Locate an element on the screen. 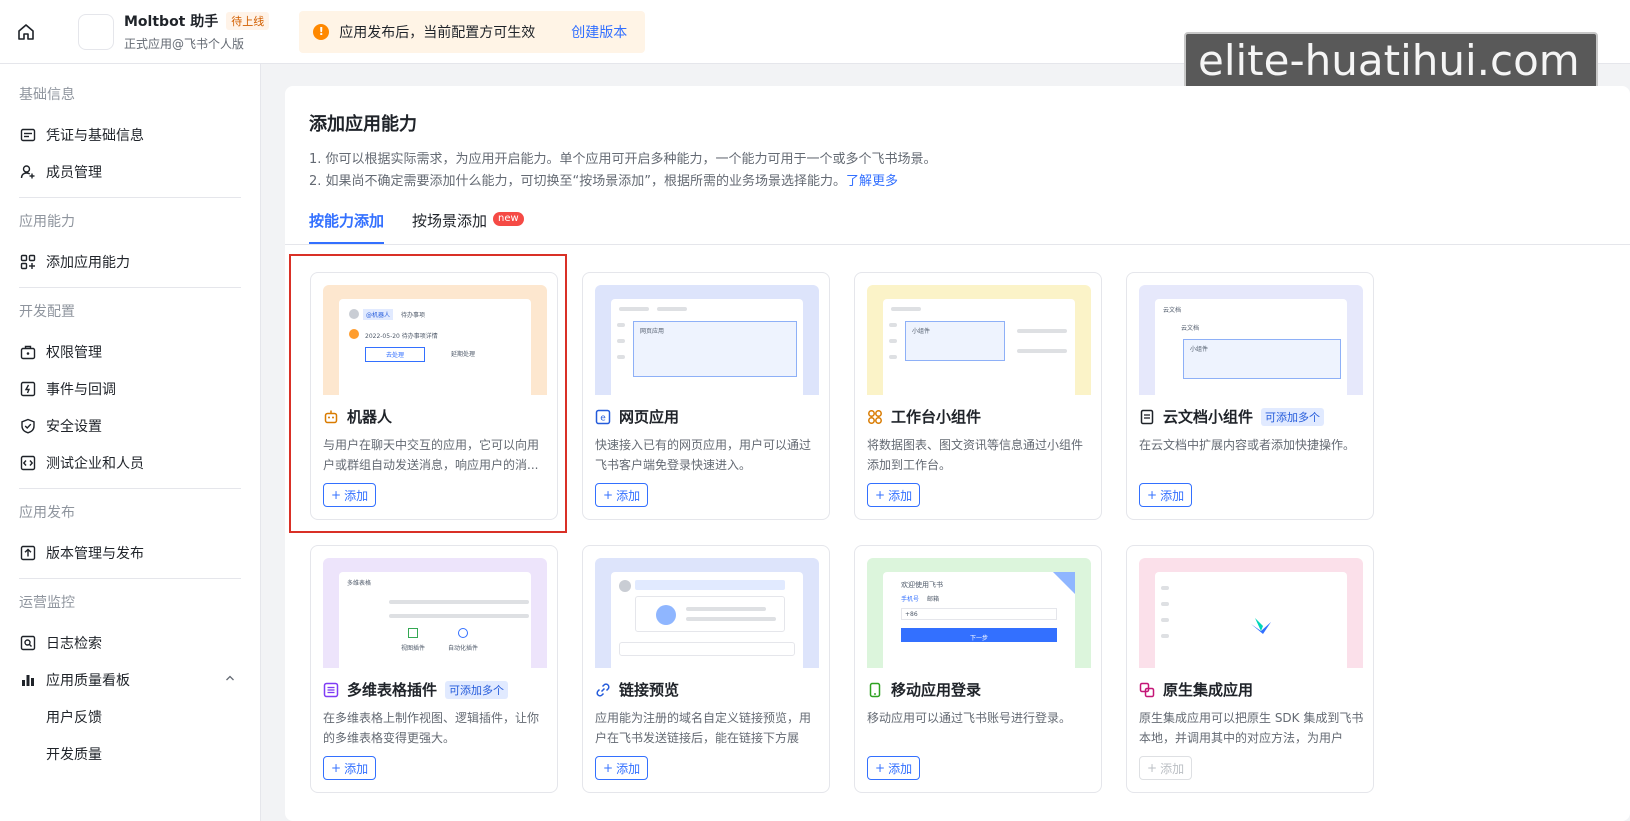 The image size is (1630, 821). sidebar-item-version: 版本管理与发布 is located at coordinates (130, 552).